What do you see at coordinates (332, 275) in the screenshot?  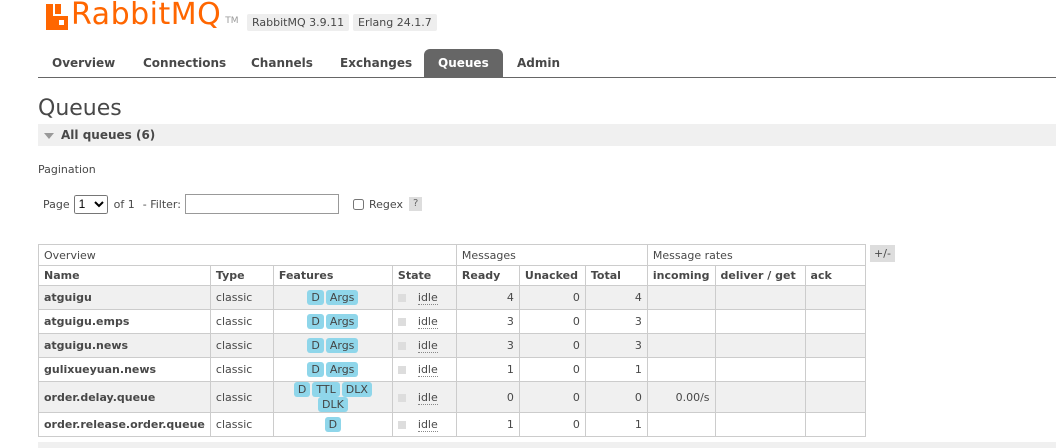 I see `column-header-features: Features` at bounding box center [332, 275].